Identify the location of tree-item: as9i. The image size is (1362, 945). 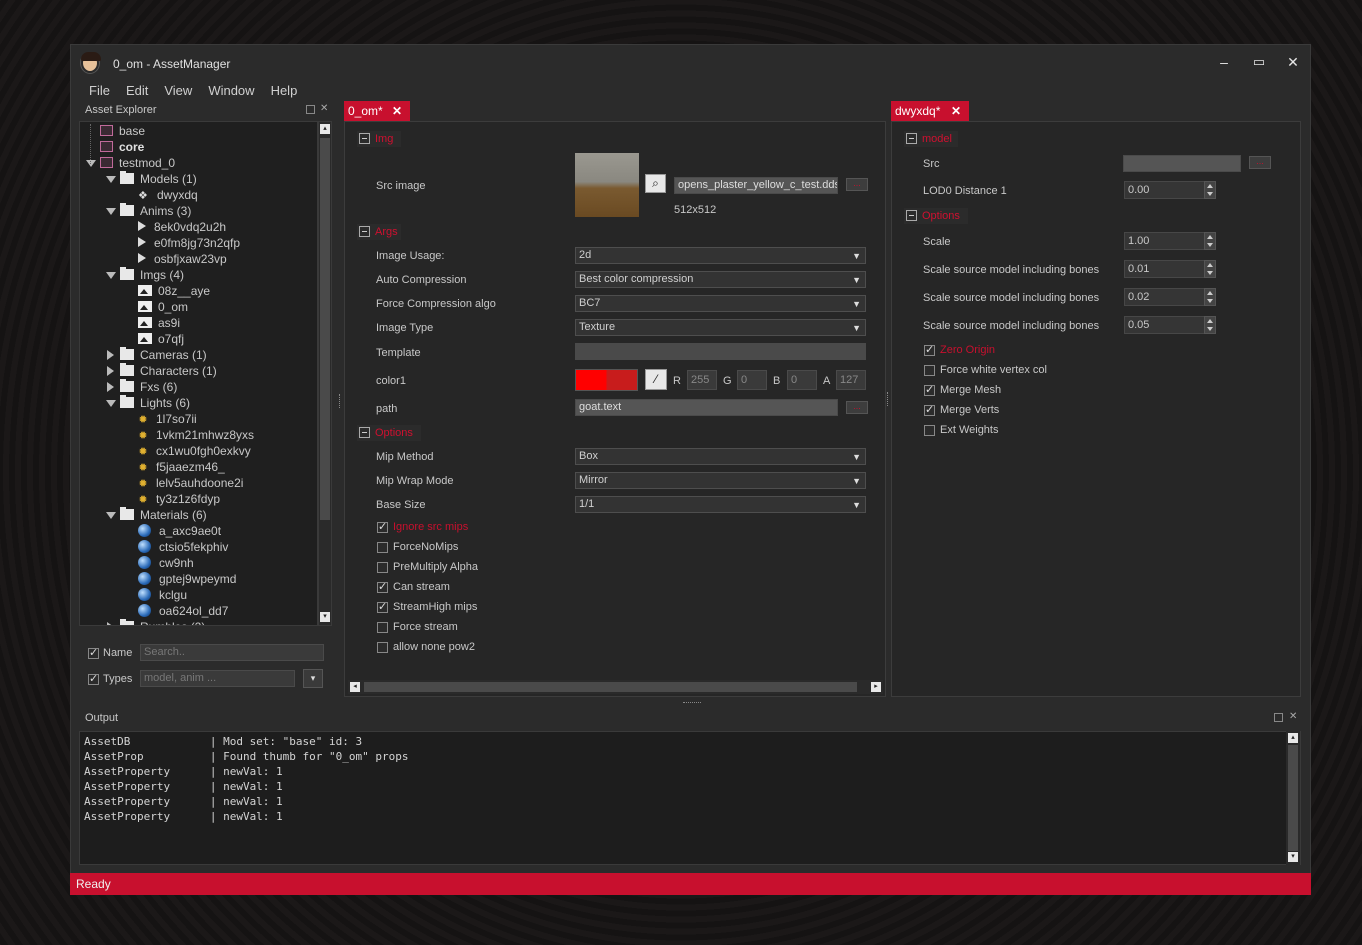
(159, 323).